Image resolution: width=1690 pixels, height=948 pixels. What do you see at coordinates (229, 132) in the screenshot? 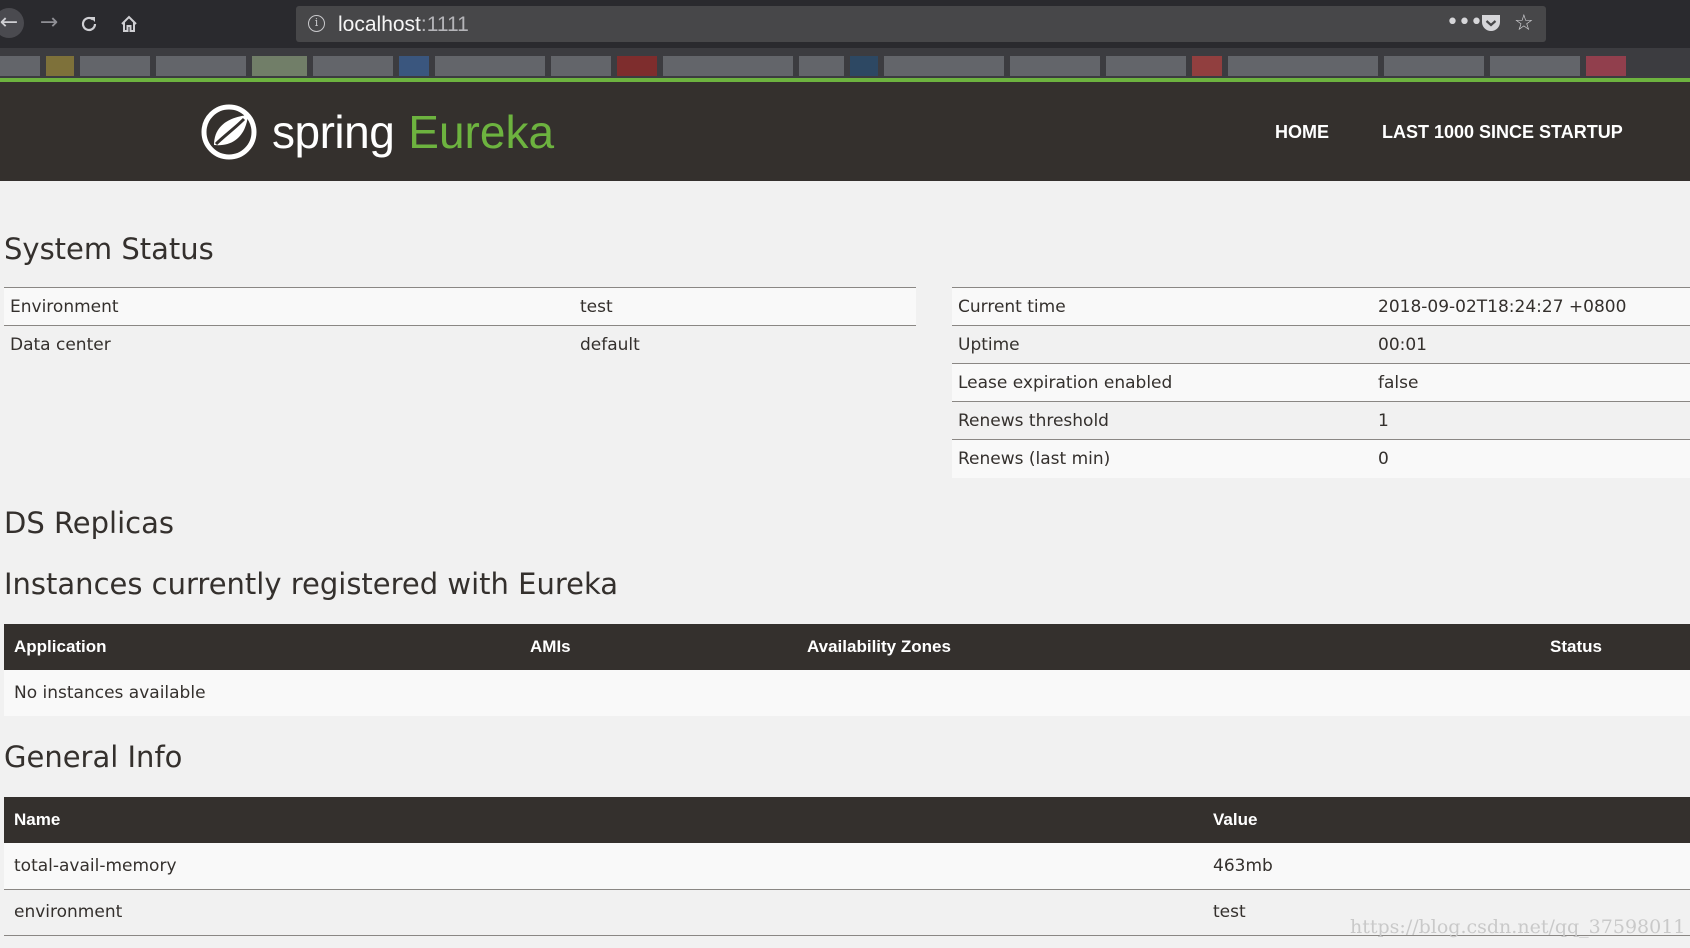
I see `spring-leaf-icon` at bounding box center [229, 132].